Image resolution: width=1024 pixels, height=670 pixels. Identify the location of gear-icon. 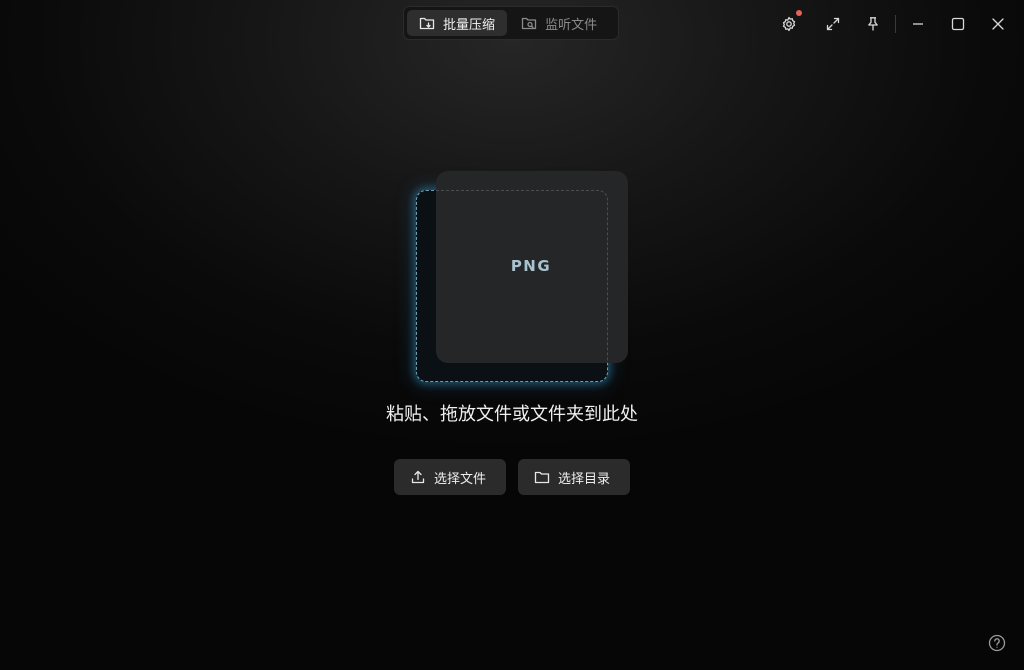
(789, 24).